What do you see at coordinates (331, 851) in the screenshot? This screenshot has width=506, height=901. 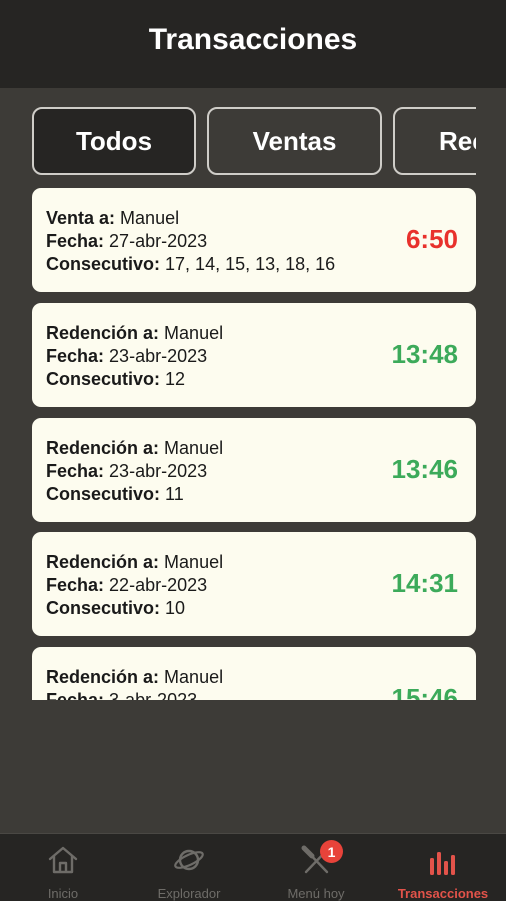 I see `notification-badge: 1` at bounding box center [331, 851].